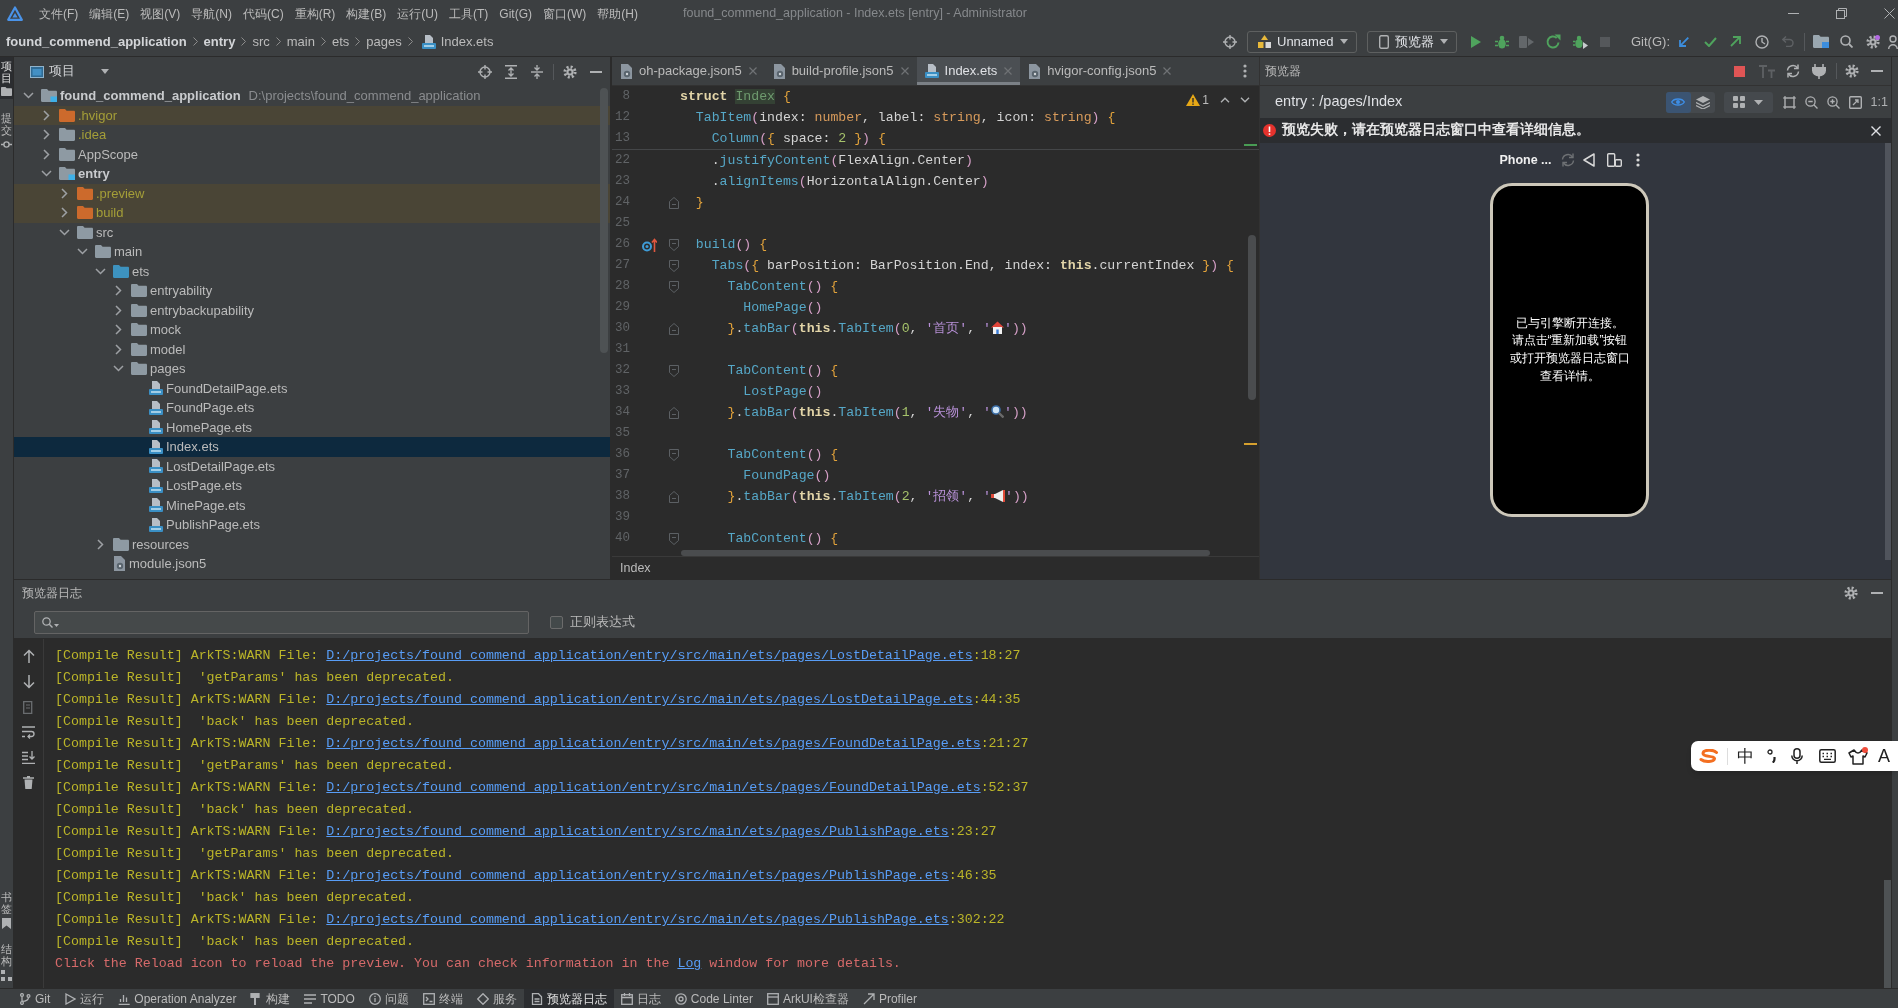 The height and width of the screenshot is (1008, 1898). What do you see at coordinates (329, 998) in the screenshot?
I see `tool-window-tab: TODO` at bounding box center [329, 998].